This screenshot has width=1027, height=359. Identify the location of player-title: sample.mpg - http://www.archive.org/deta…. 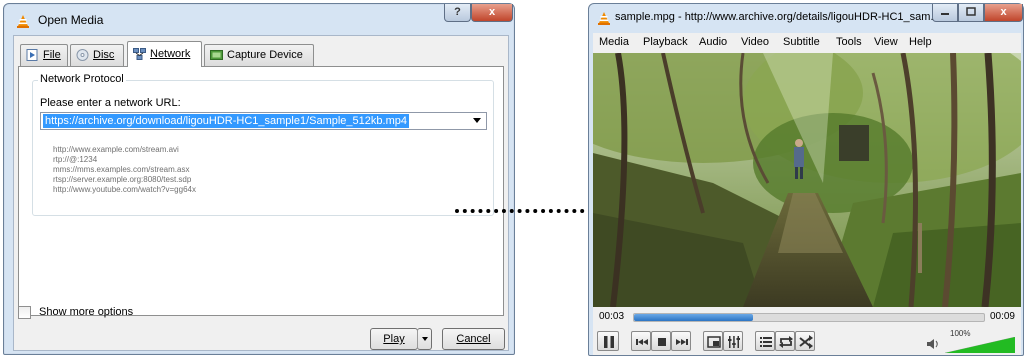
(777, 17).